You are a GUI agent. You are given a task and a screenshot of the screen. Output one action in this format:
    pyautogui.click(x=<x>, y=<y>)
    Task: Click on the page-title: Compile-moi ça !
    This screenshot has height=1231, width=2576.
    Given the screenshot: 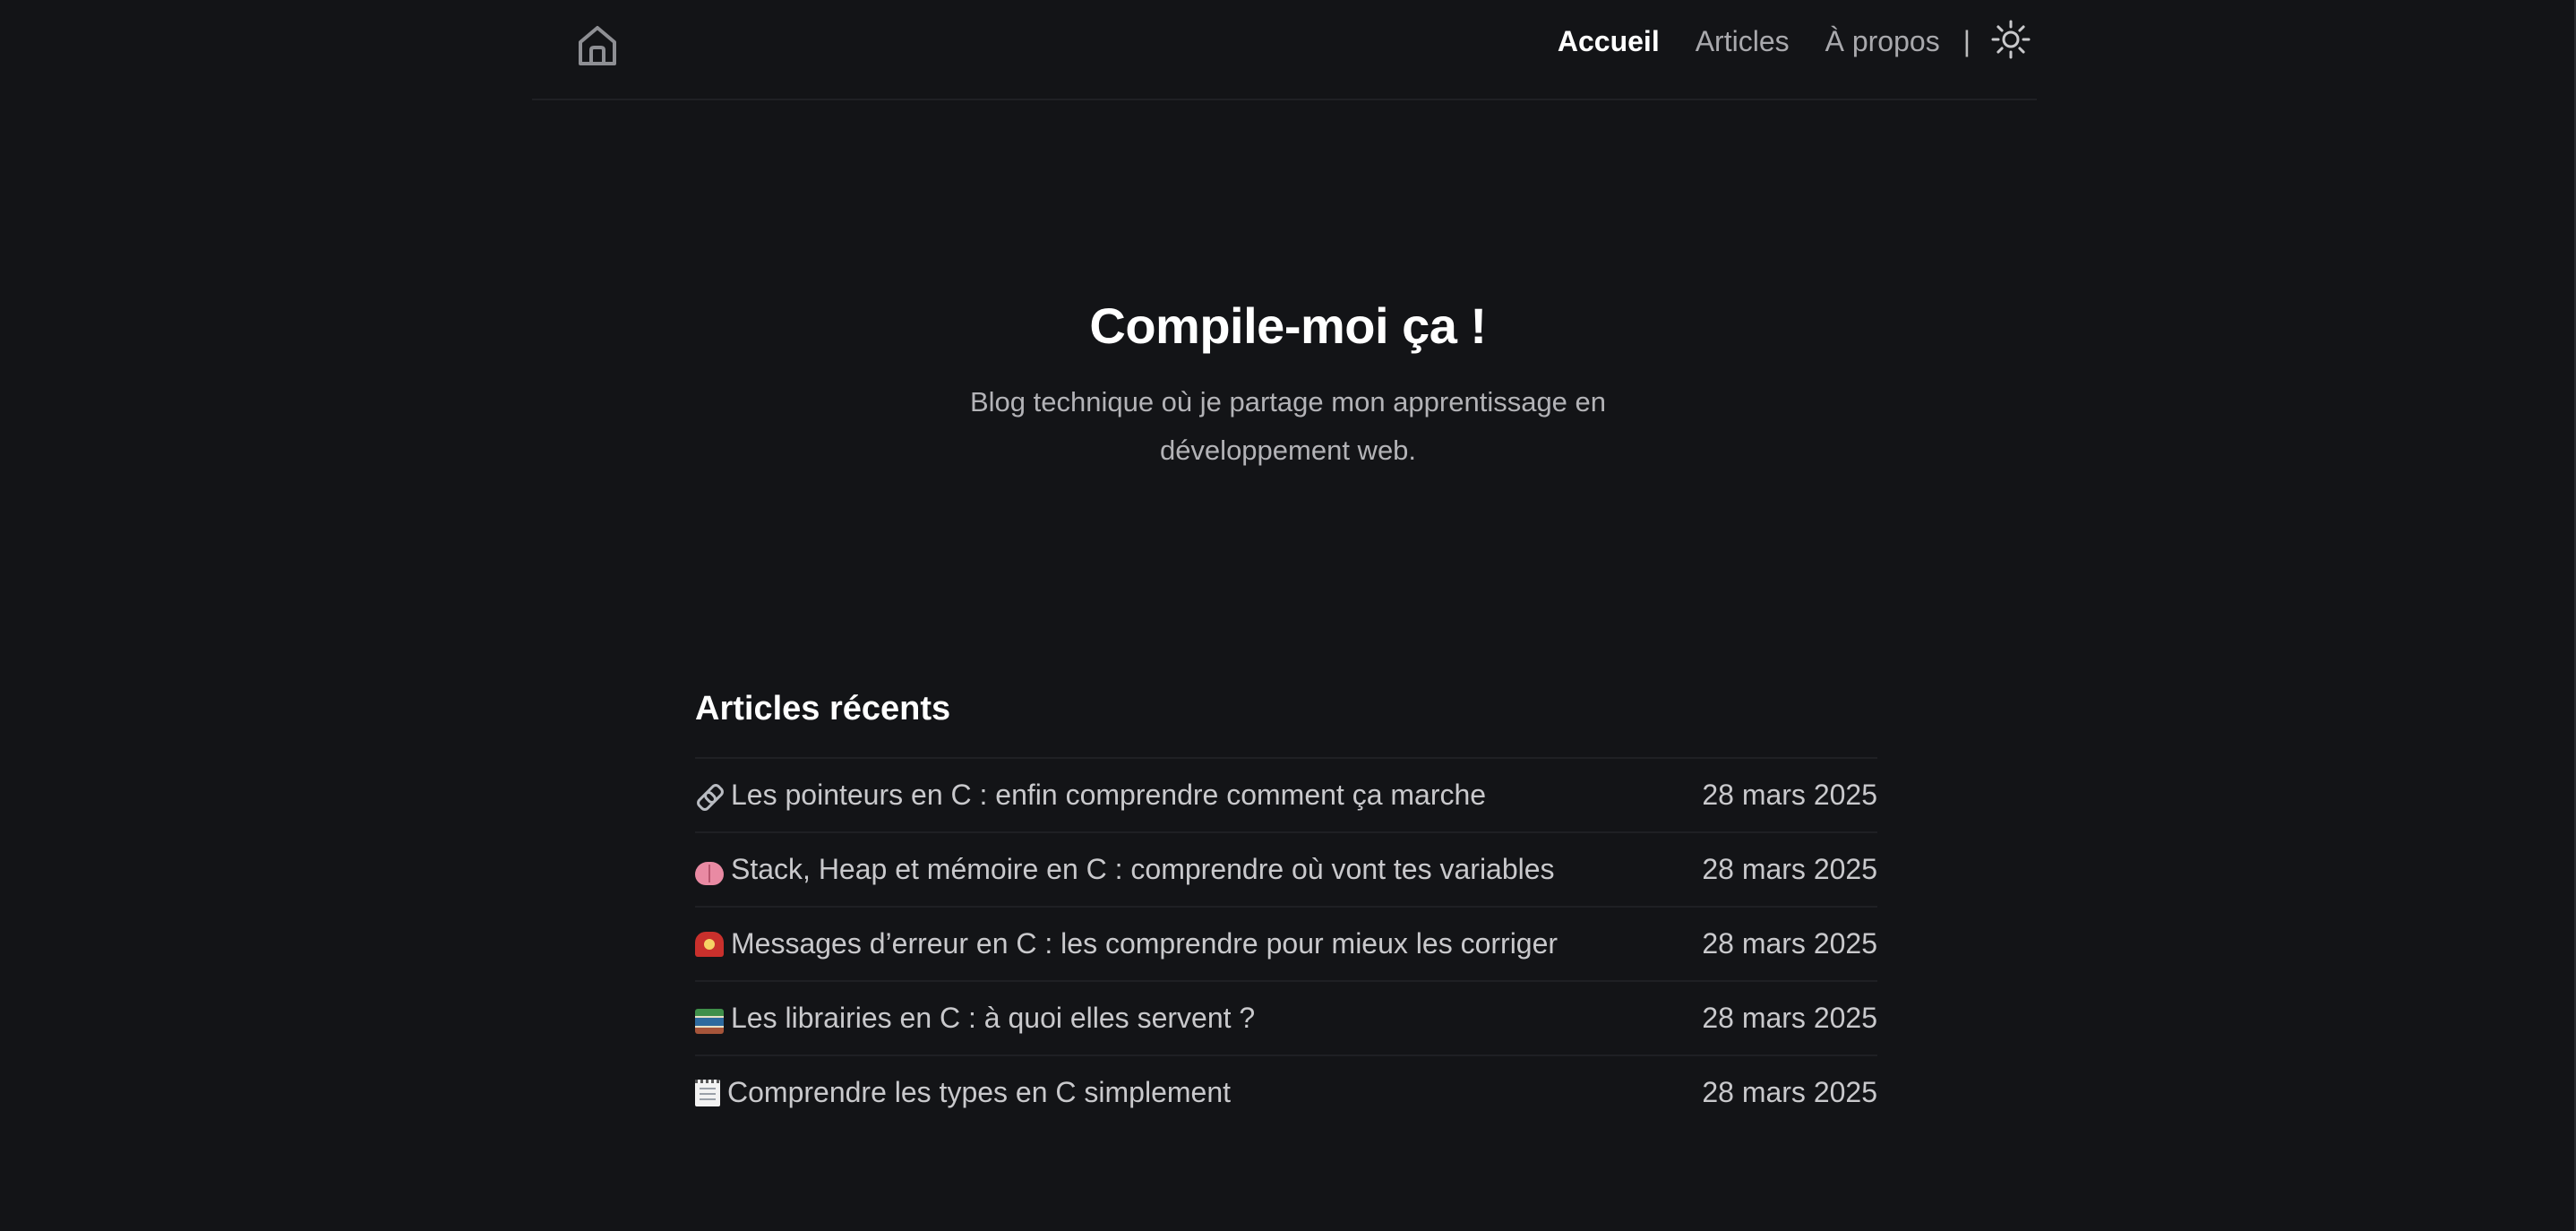 What is the action you would take?
    pyautogui.click(x=1288, y=325)
    